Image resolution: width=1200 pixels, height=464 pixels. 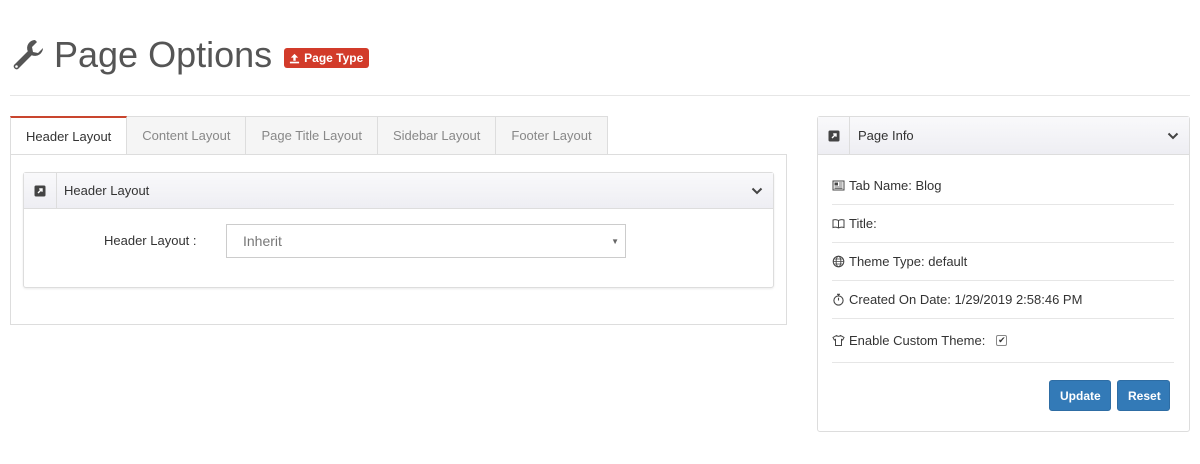 What do you see at coordinates (107, 190) in the screenshot?
I see `header-layout-panel-title: Header Layout` at bounding box center [107, 190].